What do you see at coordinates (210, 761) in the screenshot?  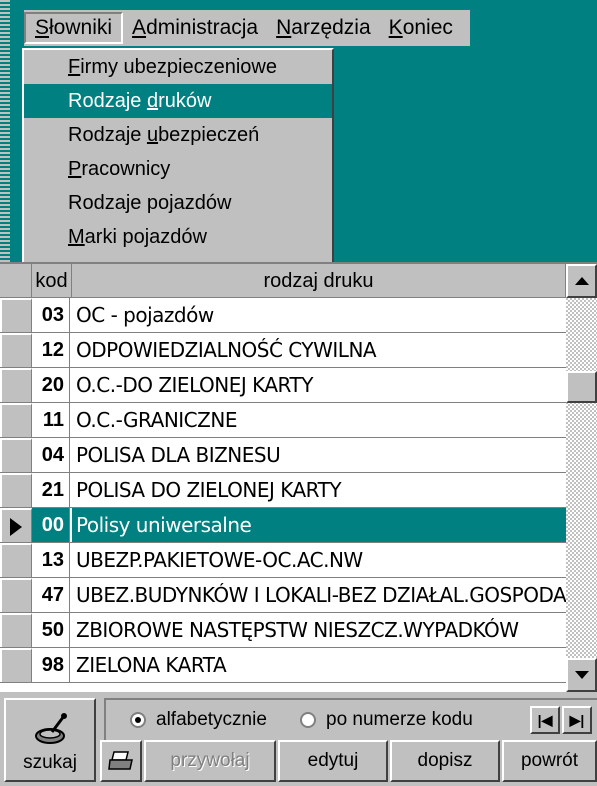 I see `recall-button: przywołaj` at bounding box center [210, 761].